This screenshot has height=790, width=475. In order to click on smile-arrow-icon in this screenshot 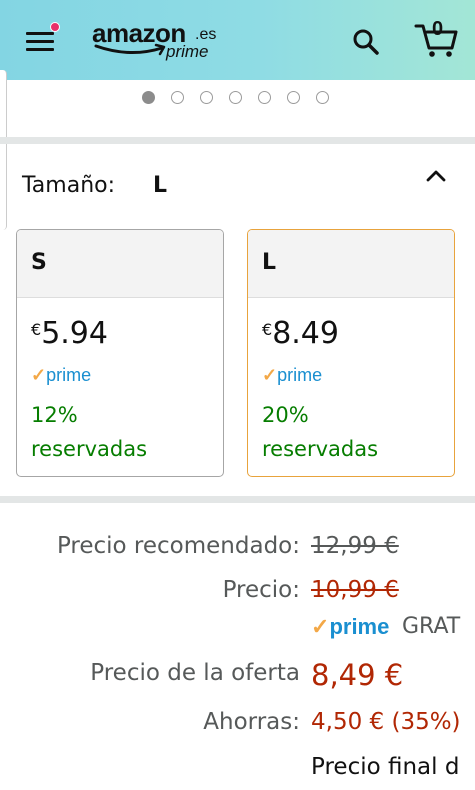, I will do `click(130, 49)`.